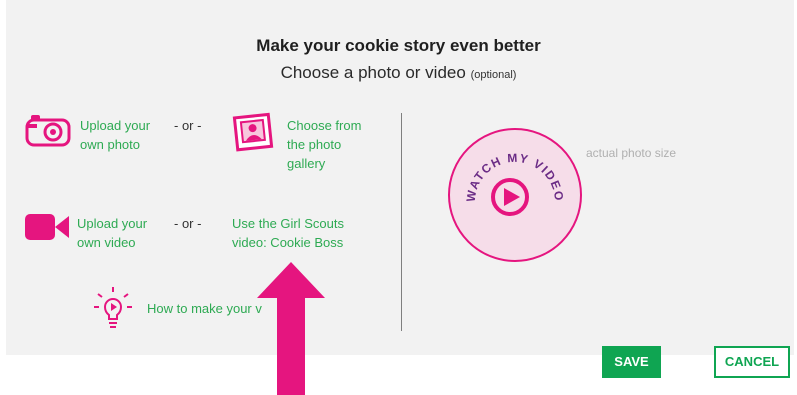  I want to click on gallery-line1: Choose from, so click(324, 125).